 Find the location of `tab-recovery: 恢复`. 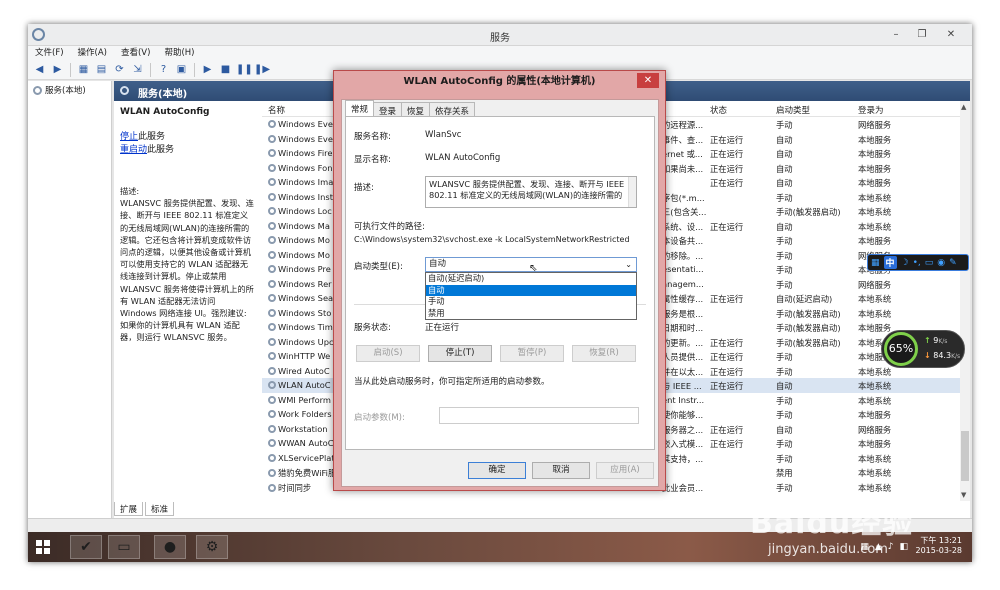

tab-recovery: 恢复 is located at coordinates (416, 109).